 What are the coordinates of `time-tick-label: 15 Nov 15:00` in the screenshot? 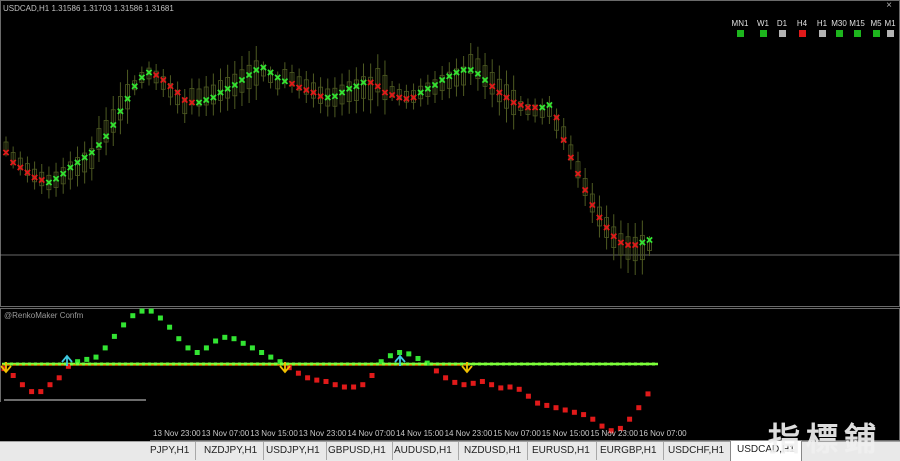 It's located at (565, 433).